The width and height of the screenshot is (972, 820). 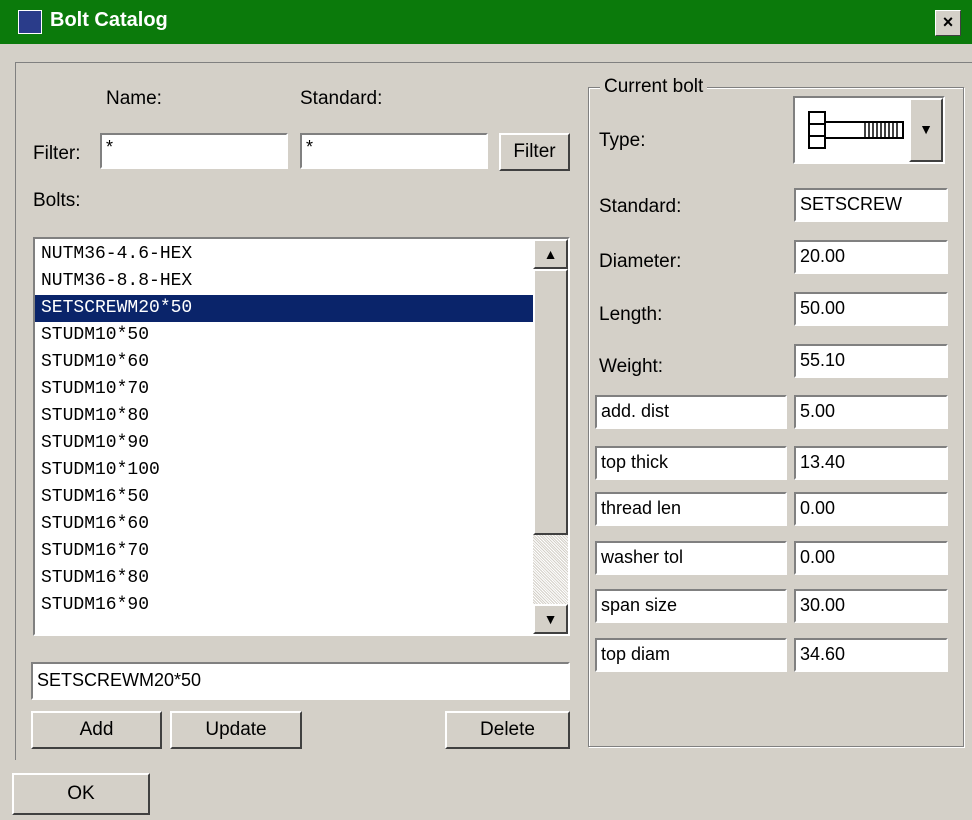 What do you see at coordinates (30, 22) in the screenshot?
I see `app-icon` at bounding box center [30, 22].